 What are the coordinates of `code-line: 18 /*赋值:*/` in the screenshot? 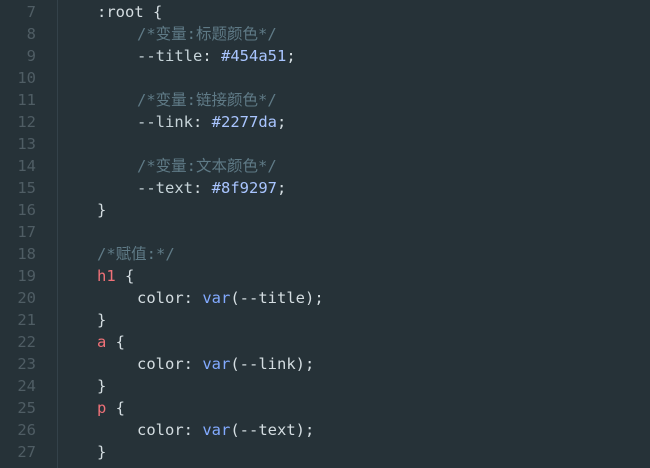 It's located at (325, 254).